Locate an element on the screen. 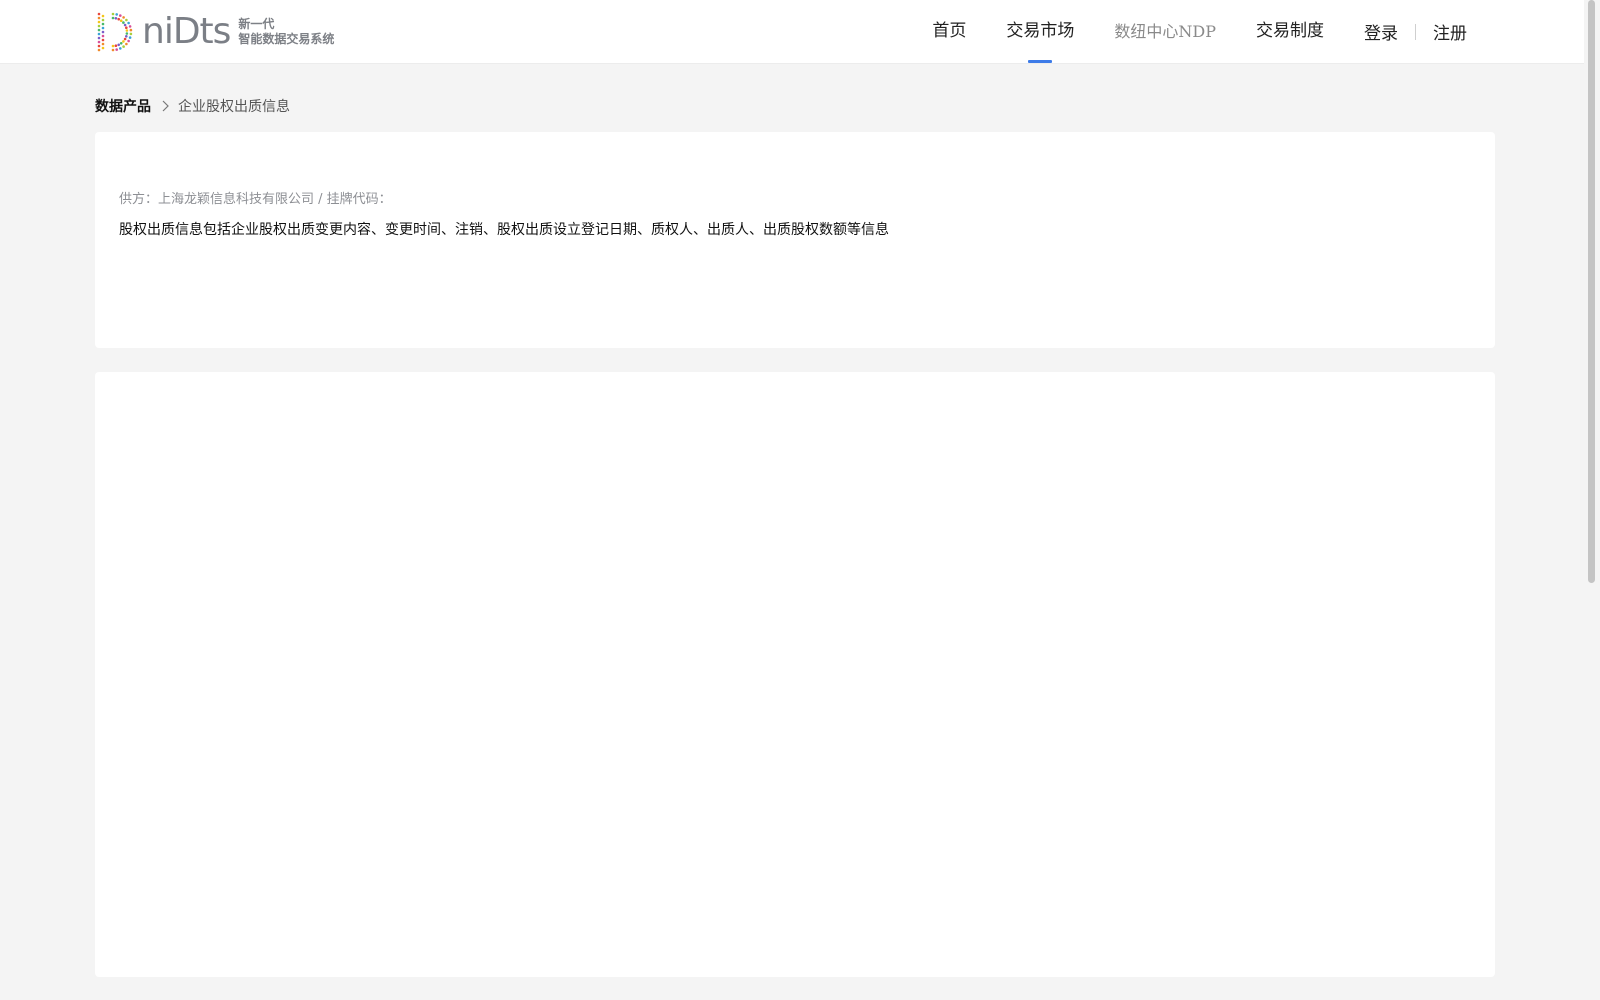 This screenshot has height=1000, width=1600. logo-tagline: 新一代 智能数据交易系统 is located at coordinates (286, 32).